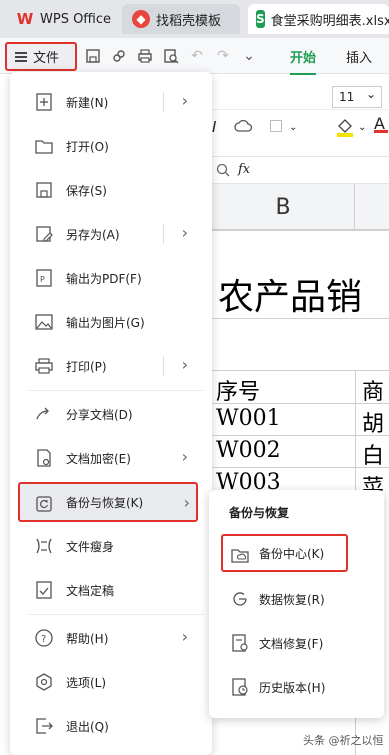 The image size is (389, 755). I want to click on submenu-item-history: 历史版本(H), so click(296, 687).